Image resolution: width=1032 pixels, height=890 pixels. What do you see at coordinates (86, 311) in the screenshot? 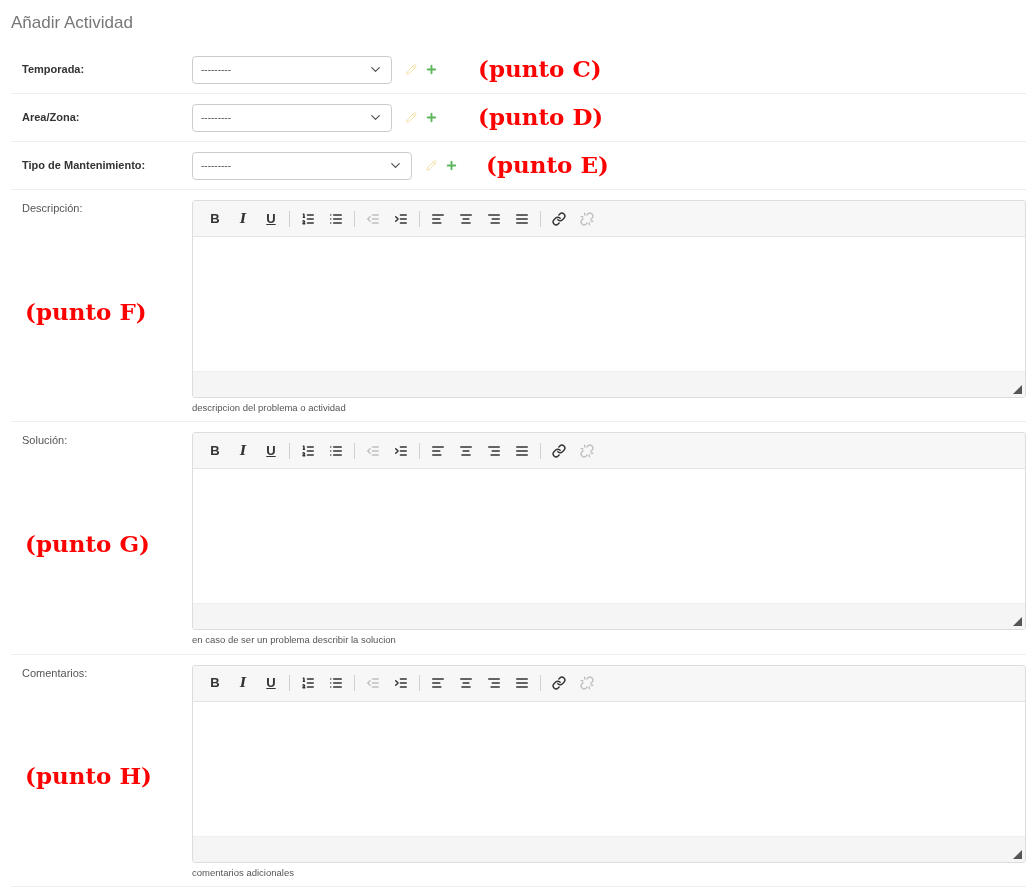
I see `annotation-label: (punto F)` at bounding box center [86, 311].